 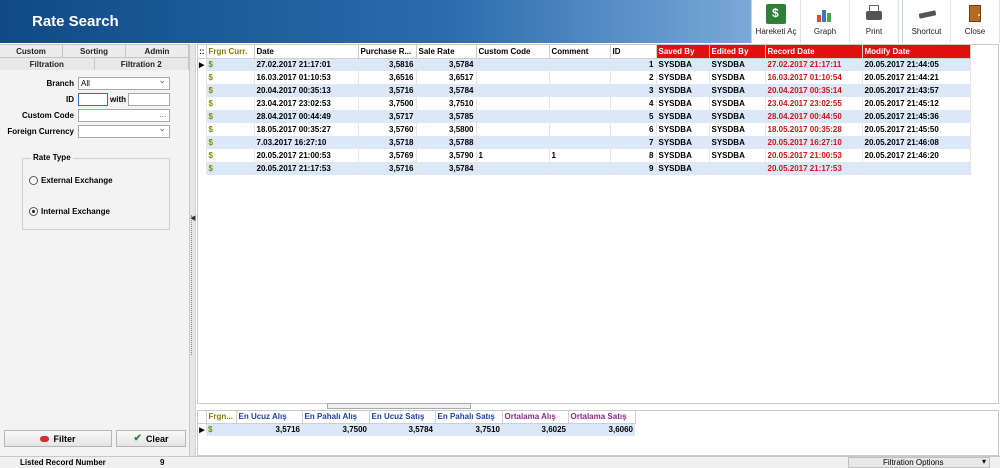 What do you see at coordinates (916, 90) in the screenshot?
I see `cell-modify-date: 20.05.2017 21:43:57` at bounding box center [916, 90].